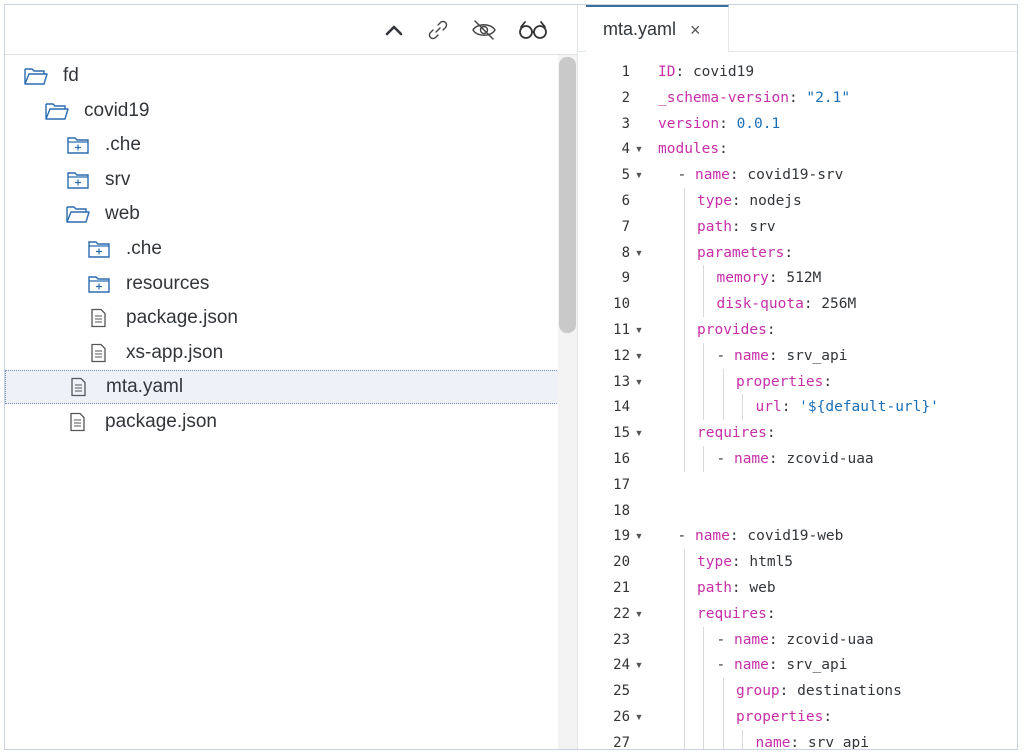  Describe the element at coordinates (283, 214) in the screenshot. I see `tree-folder-item: web` at that location.